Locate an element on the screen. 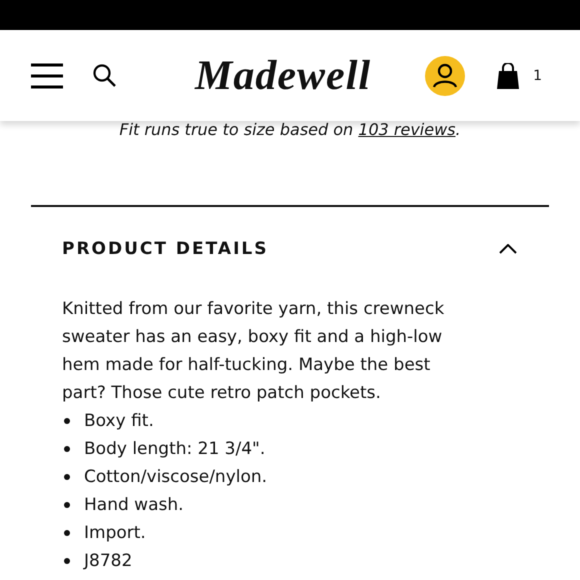  fit-note: Fit runs true to size based on 103 reviews. is located at coordinates (290, 130).